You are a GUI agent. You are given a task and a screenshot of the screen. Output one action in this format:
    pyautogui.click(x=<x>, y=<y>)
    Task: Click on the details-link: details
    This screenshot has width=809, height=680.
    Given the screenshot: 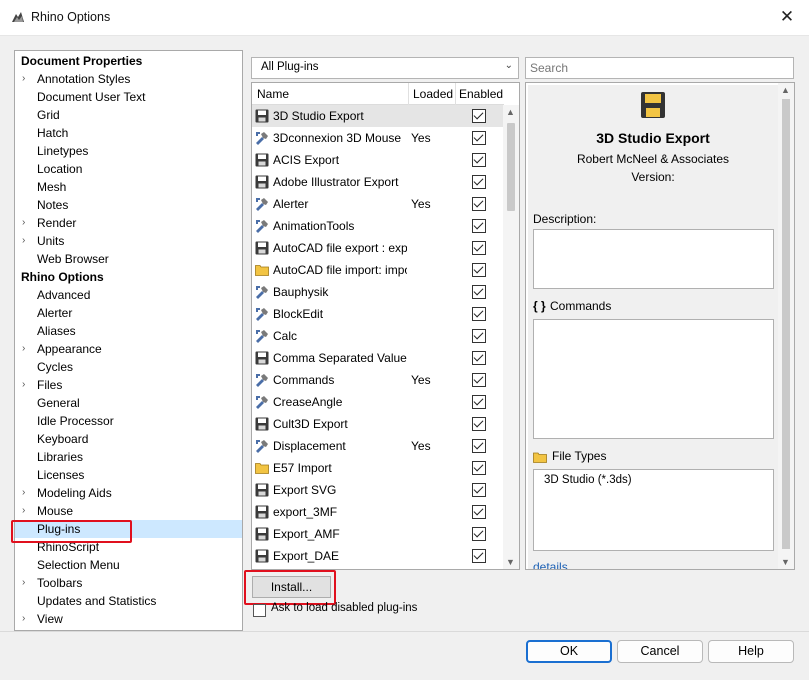 What is the action you would take?
    pyautogui.click(x=550, y=564)
    